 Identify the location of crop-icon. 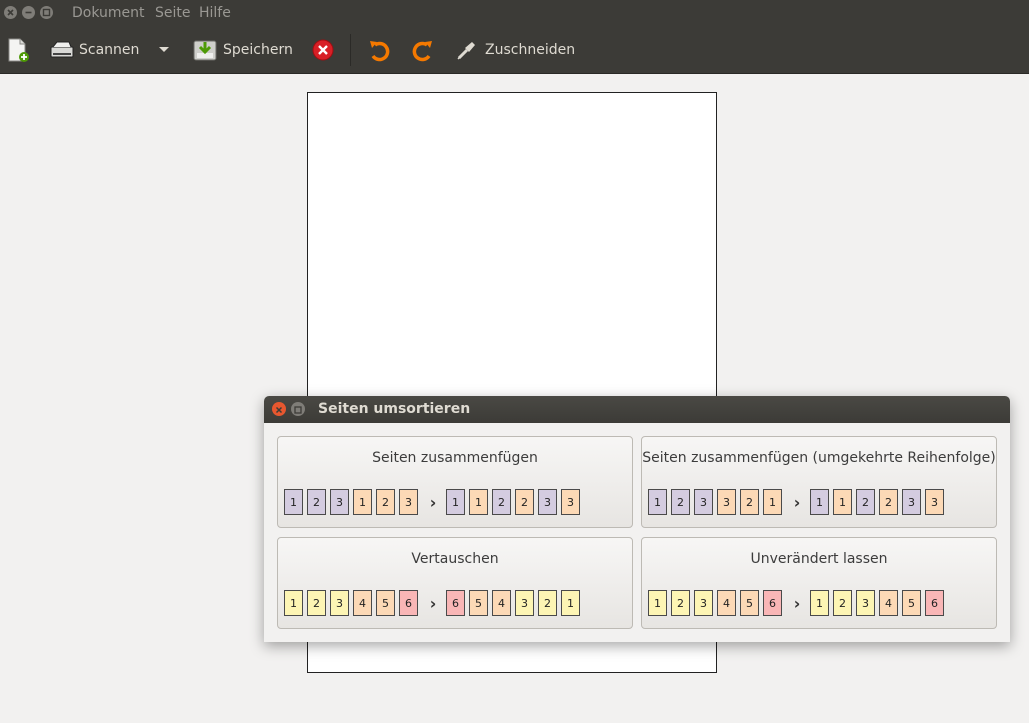
(466, 51).